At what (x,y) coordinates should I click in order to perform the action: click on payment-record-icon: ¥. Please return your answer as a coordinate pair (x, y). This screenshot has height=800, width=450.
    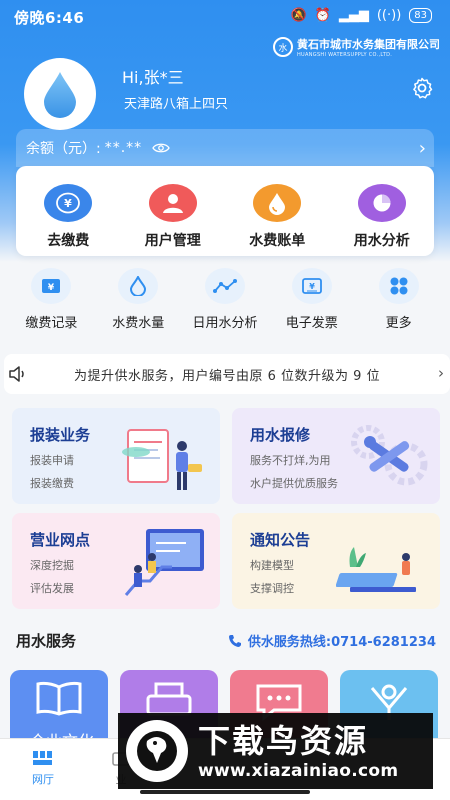
    Looking at the image, I should click on (51, 286).